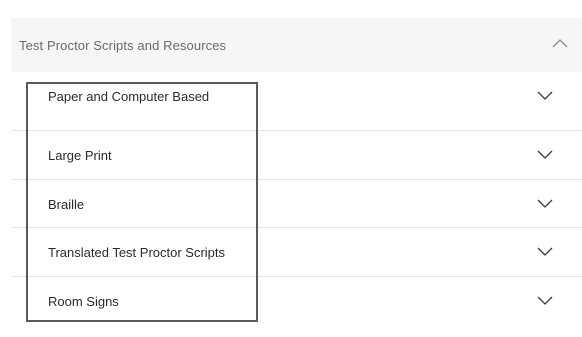  Describe the element at coordinates (66, 204) in the screenshot. I see `list-item-label: Braille` at that location.